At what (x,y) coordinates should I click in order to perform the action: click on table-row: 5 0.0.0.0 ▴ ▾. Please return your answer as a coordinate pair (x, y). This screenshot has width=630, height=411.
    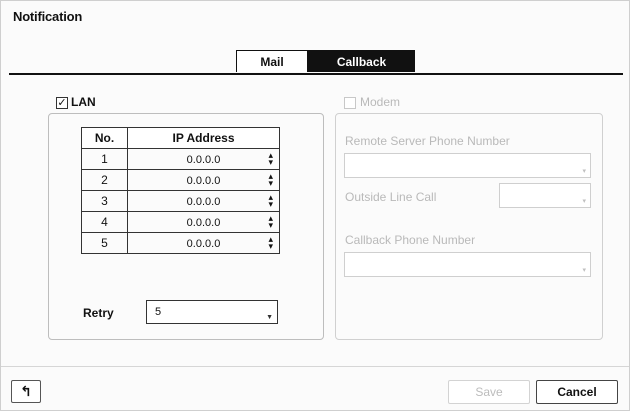
    Looking at the image, I should click on (180, 243).